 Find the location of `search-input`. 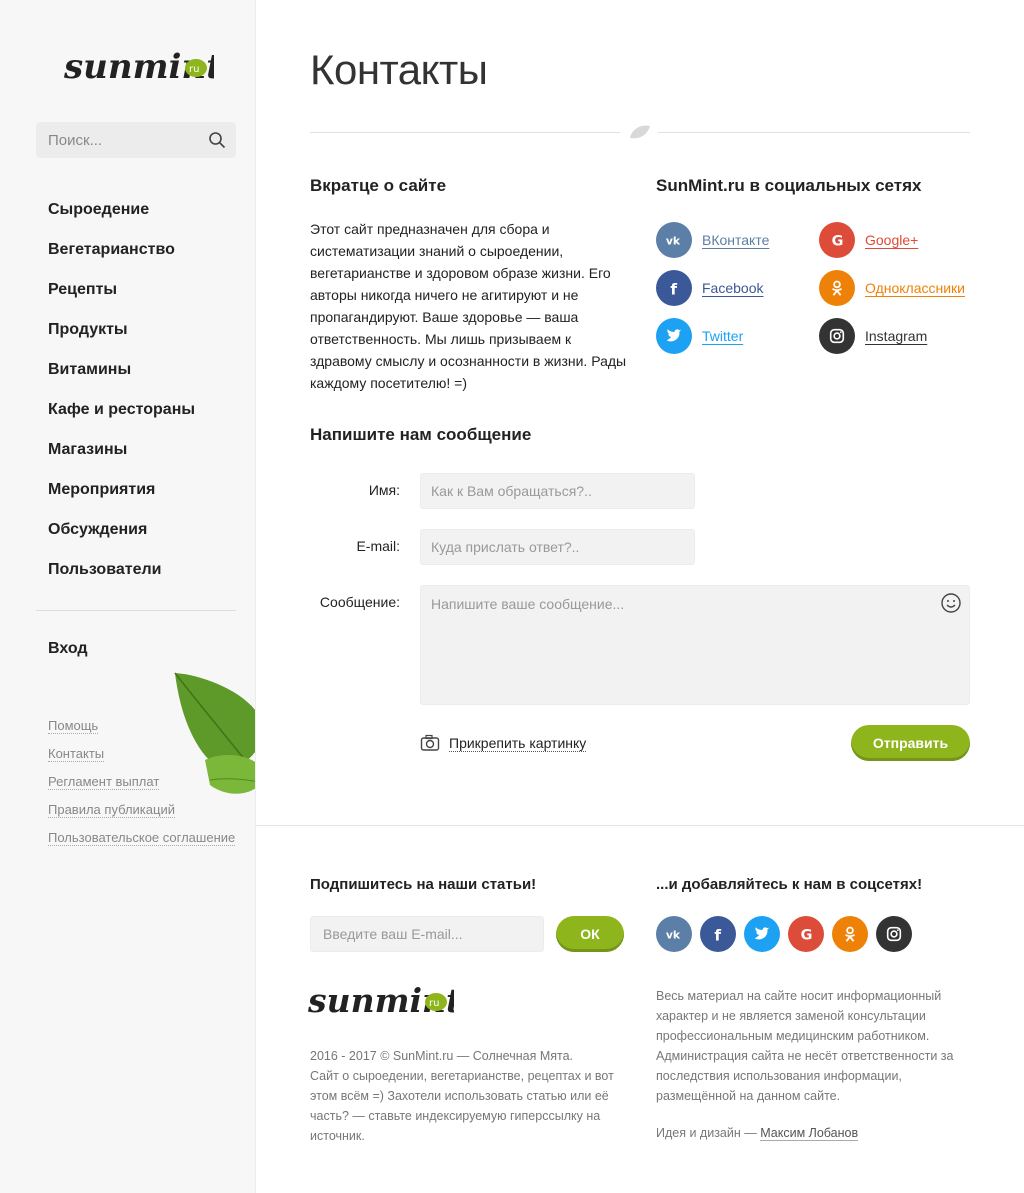

search-input is located at coordinates (136, 140).